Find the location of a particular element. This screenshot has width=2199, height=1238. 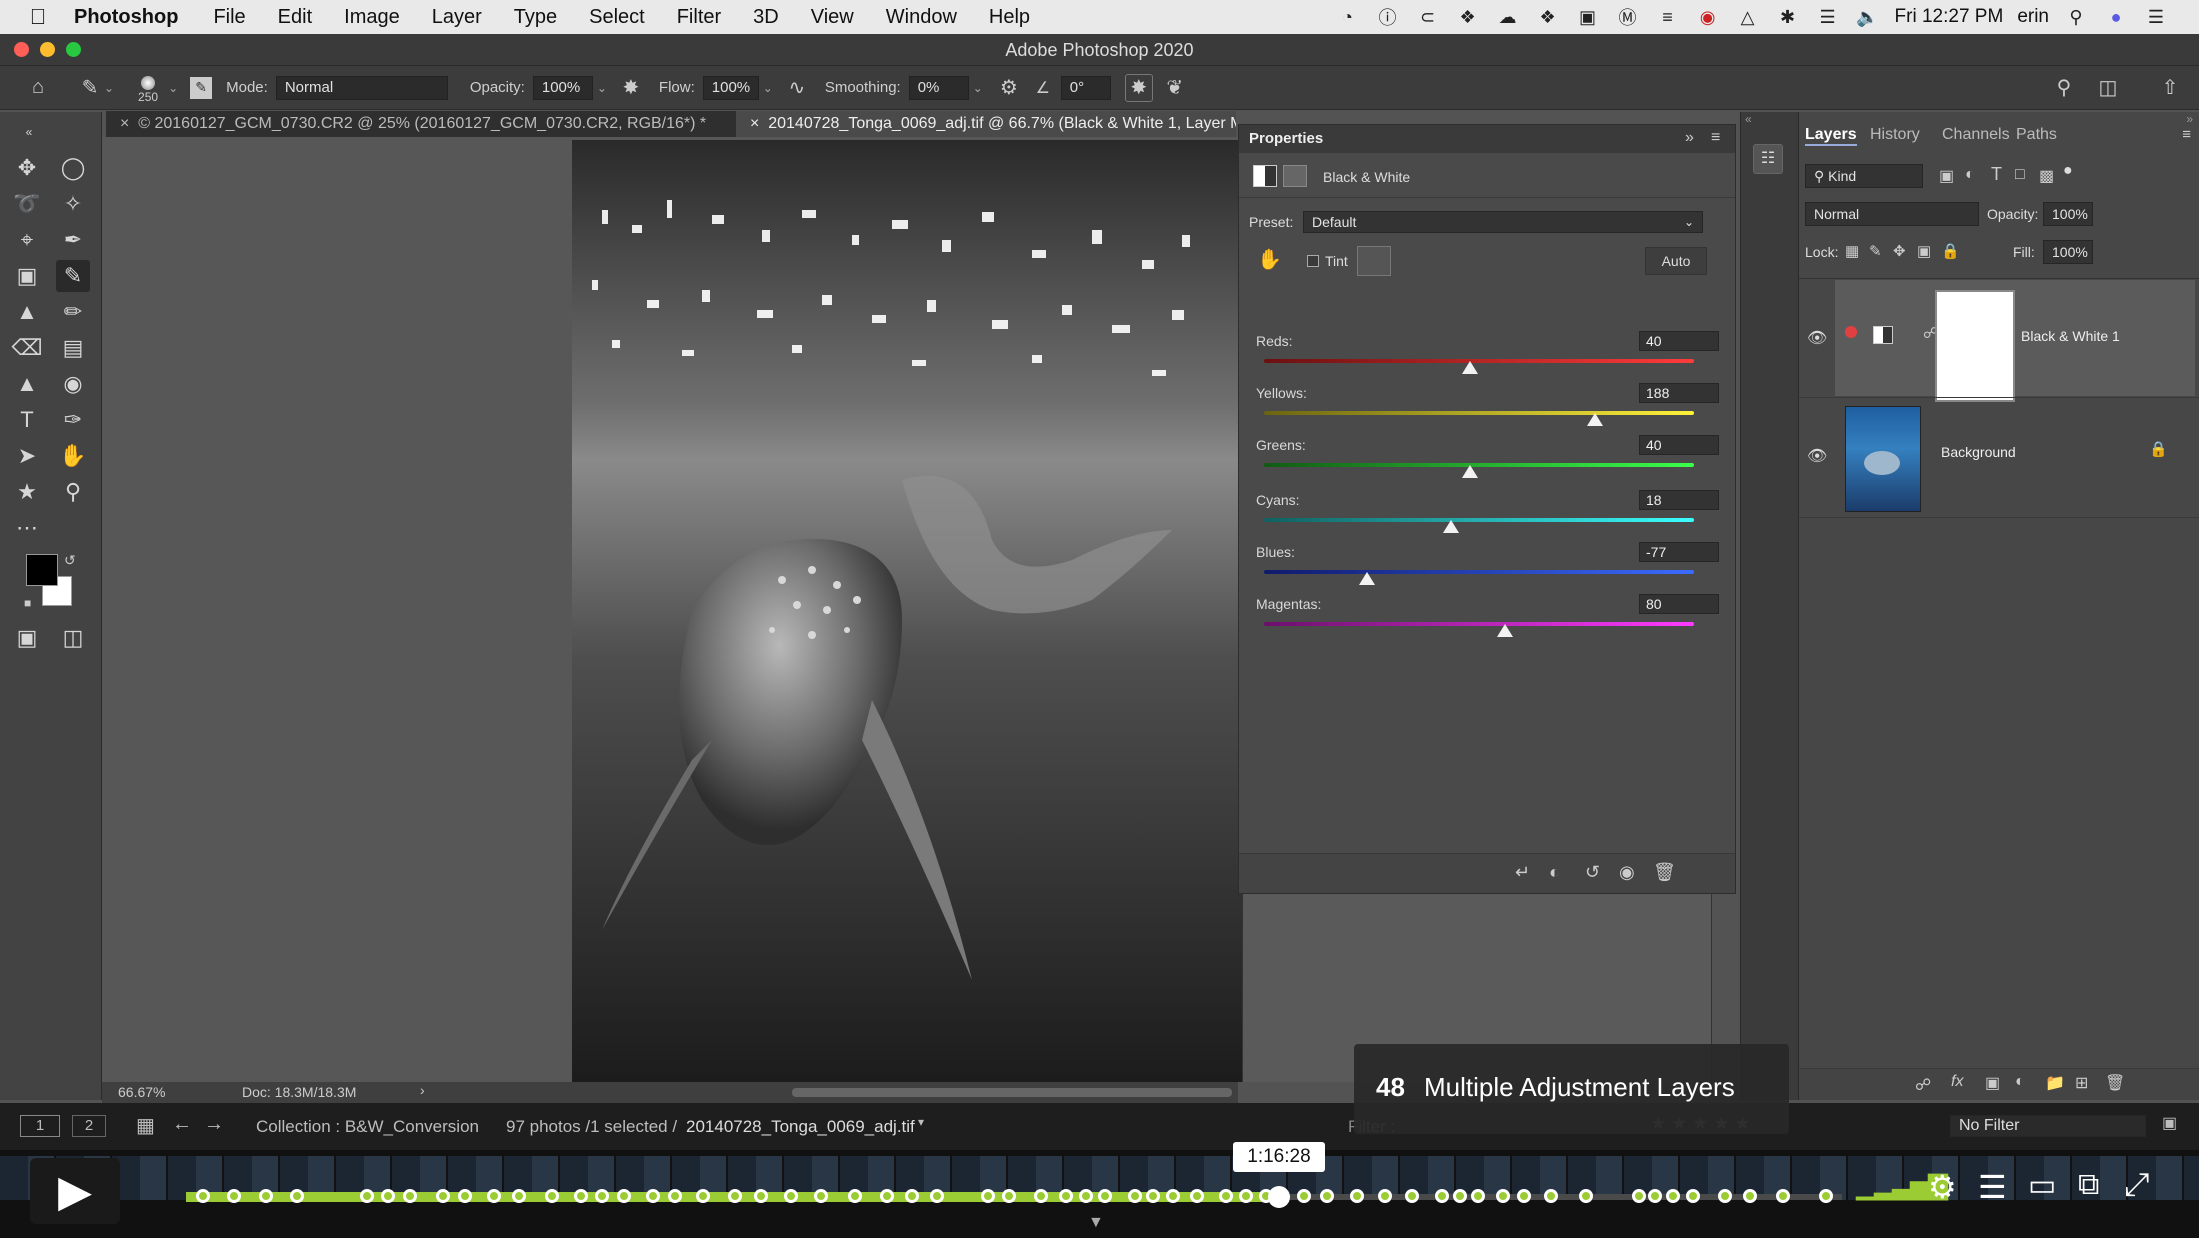

symmetry-icon: ❦ is located at coordinates (1175, 88).